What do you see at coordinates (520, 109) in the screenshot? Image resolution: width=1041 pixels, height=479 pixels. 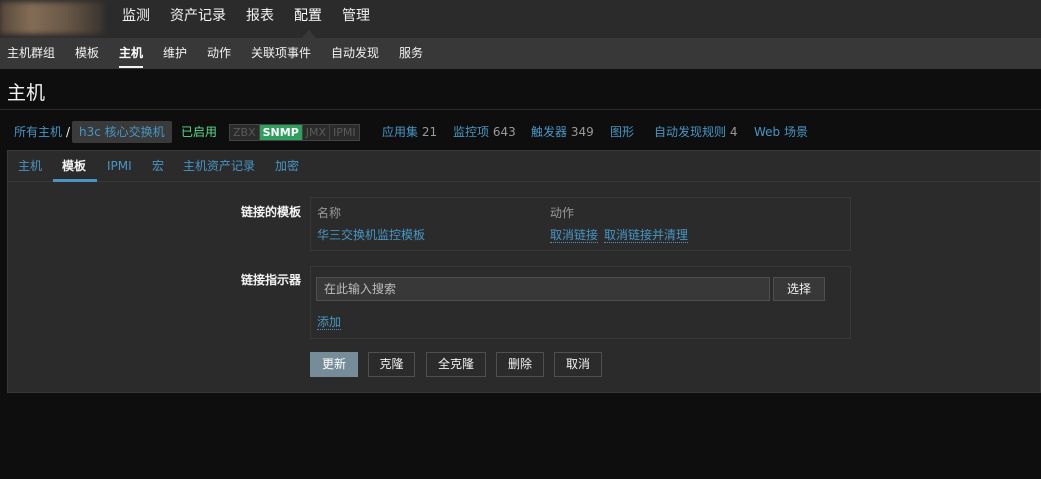 I see `title-divider` at bounding box center [520, 109].